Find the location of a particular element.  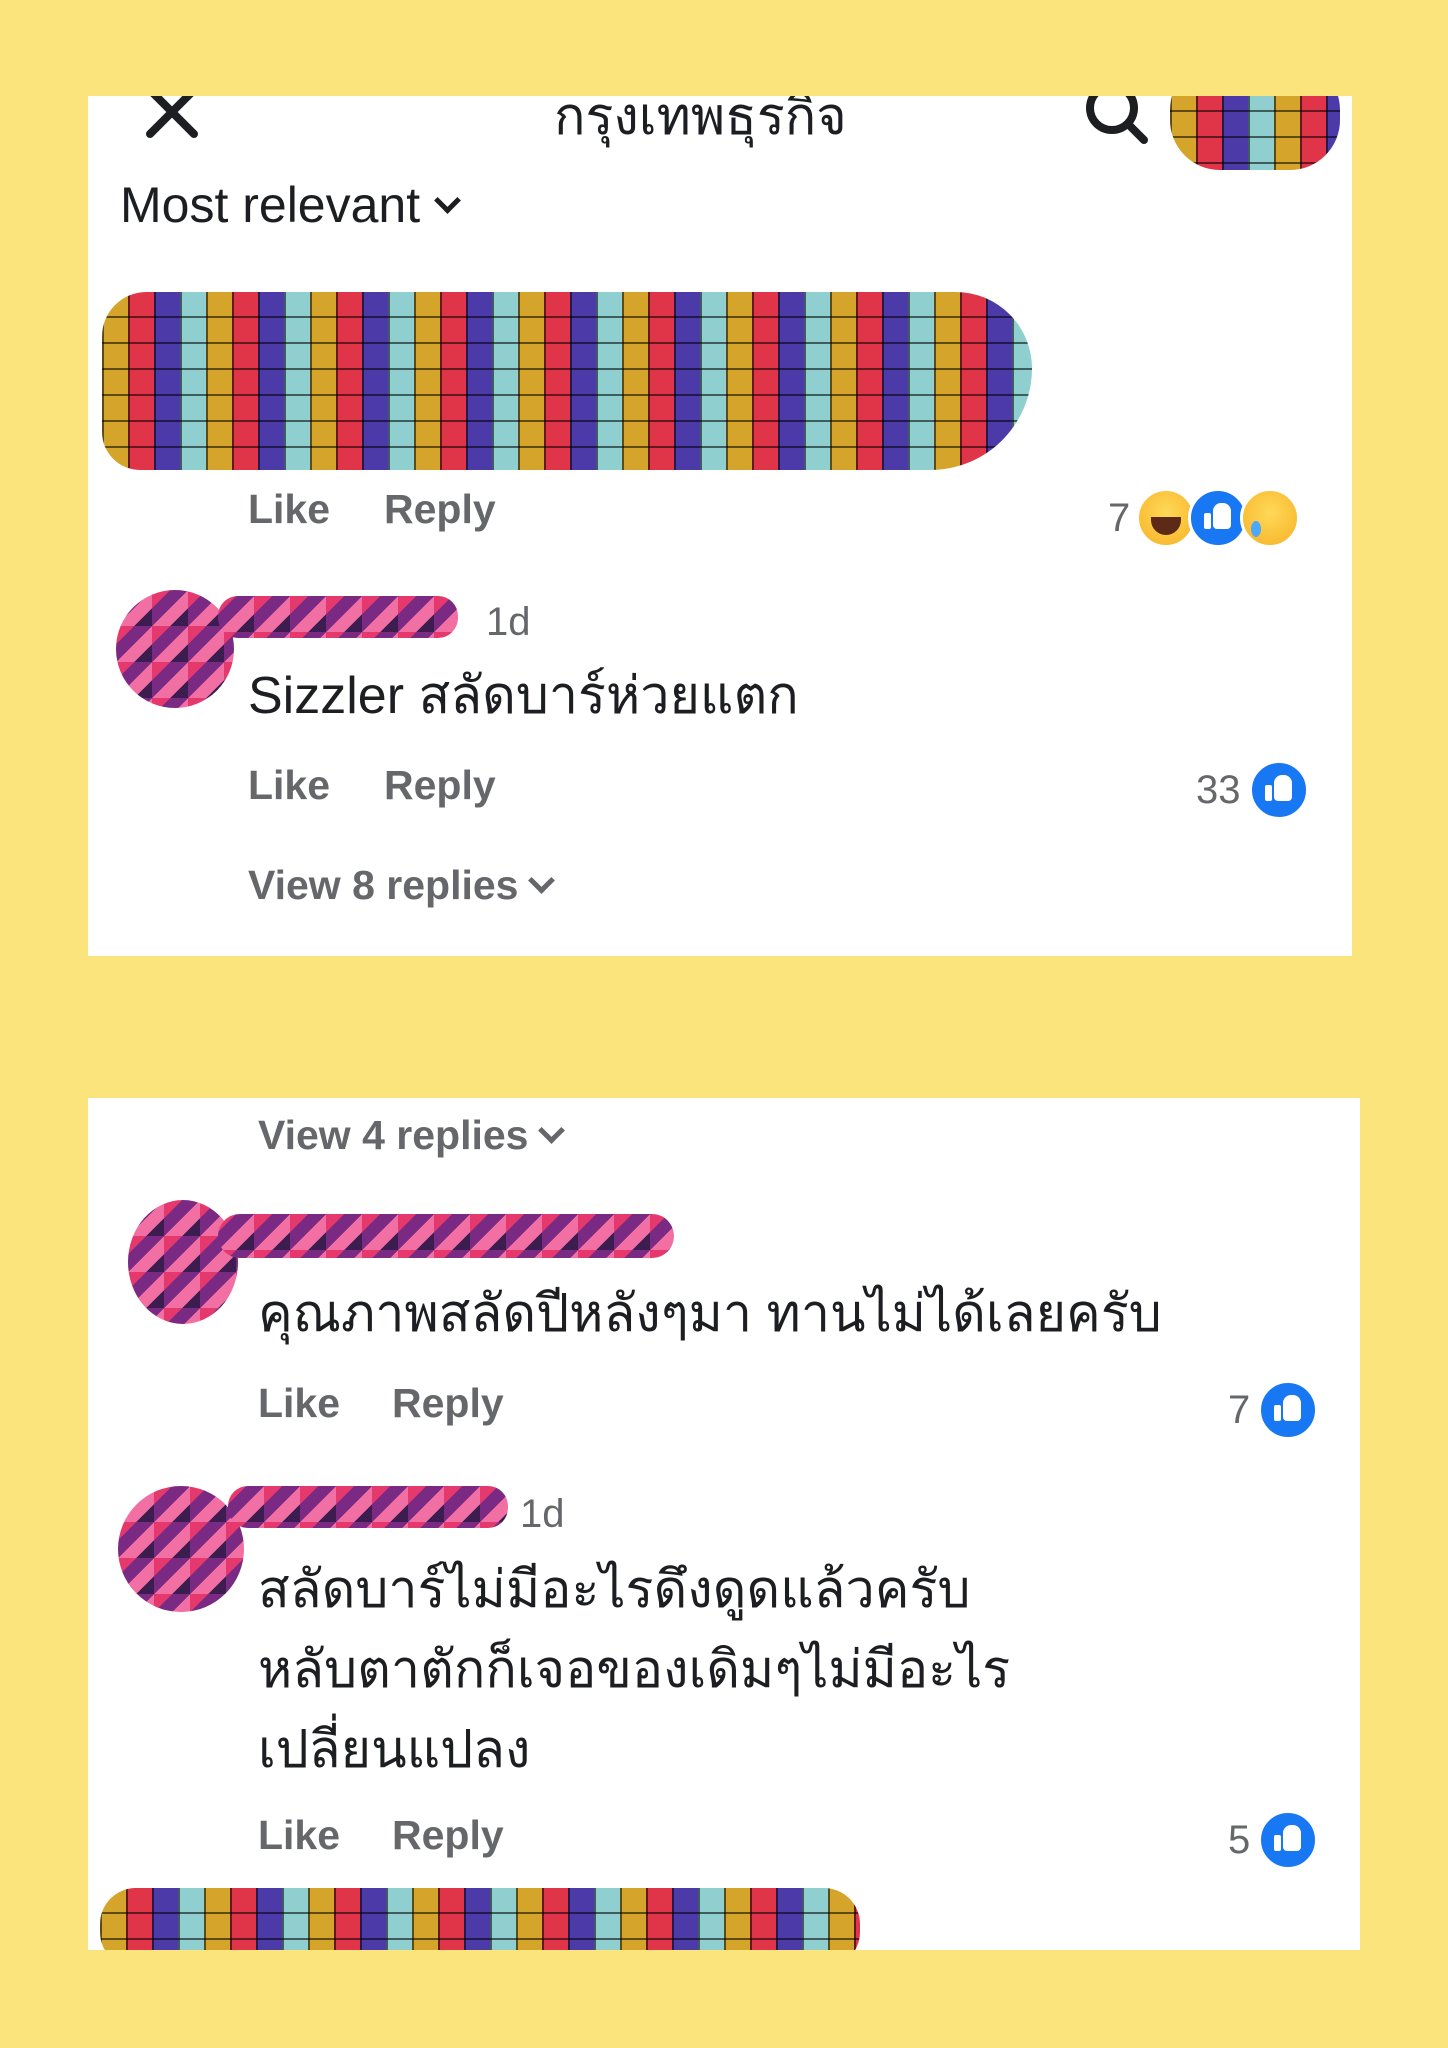

view-replies-label: View 8 replies is located at coordinates (383, 885).